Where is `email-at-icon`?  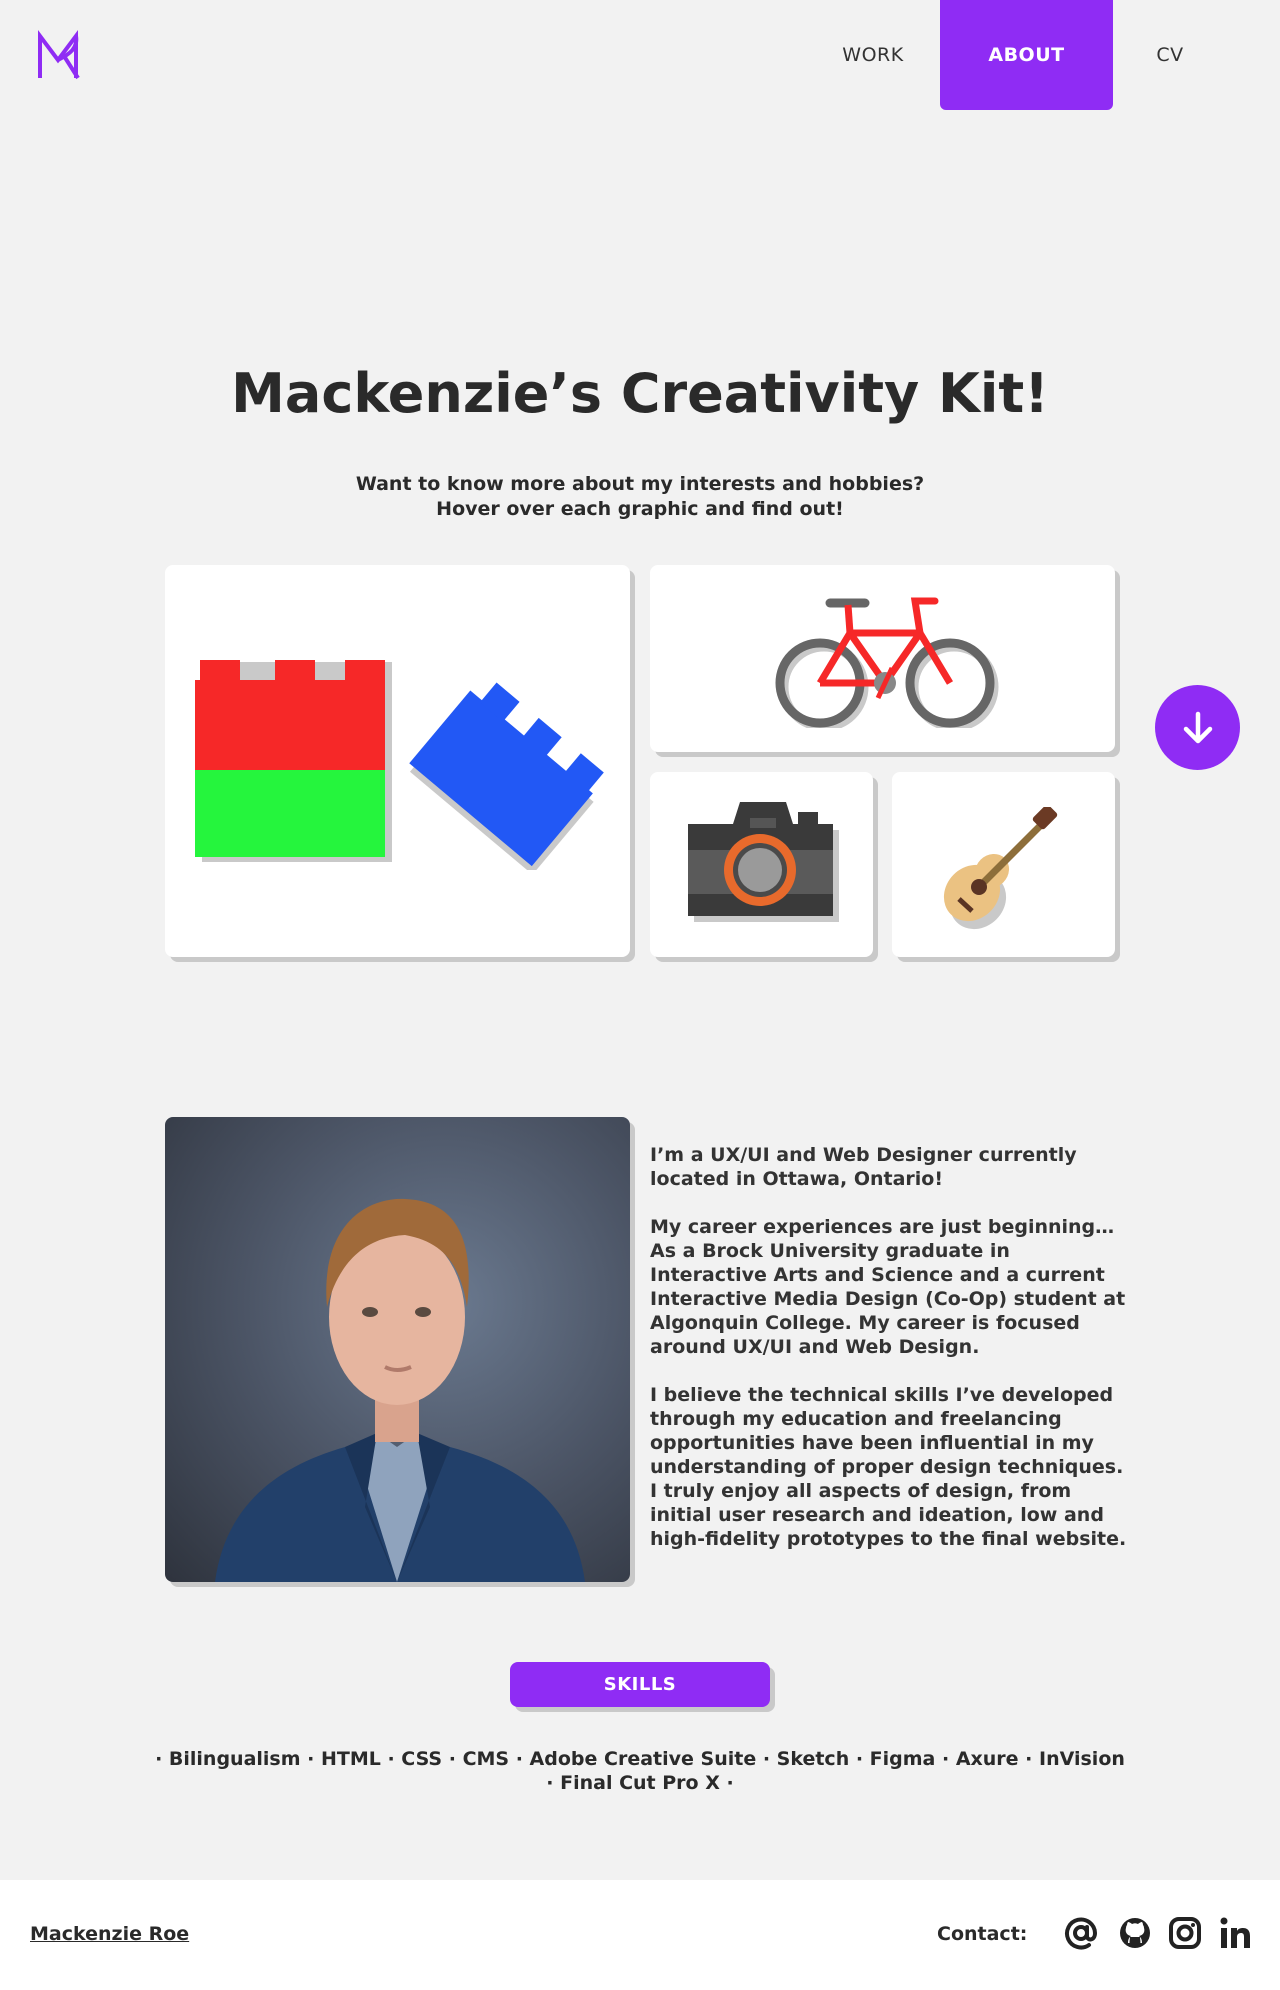
email-at-icon is located at coordinates (1081, 1933).